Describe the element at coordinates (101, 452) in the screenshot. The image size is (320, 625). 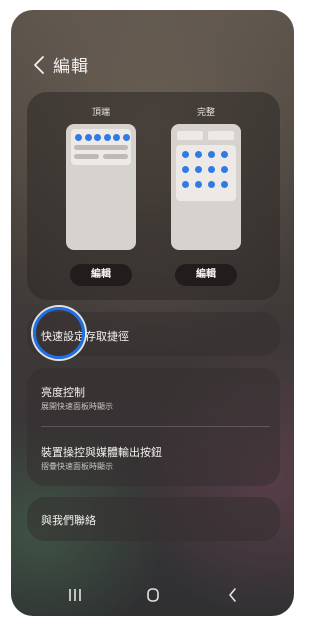
I see `device-control-label: 裝置操控與媒體輸出按鈕` at that location.